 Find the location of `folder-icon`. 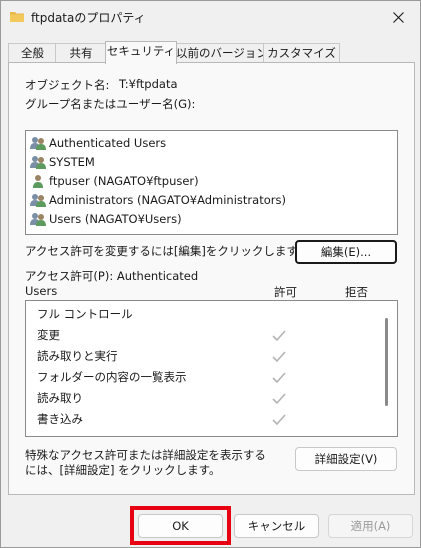

folder-icon is located at coordinates (17, 17).